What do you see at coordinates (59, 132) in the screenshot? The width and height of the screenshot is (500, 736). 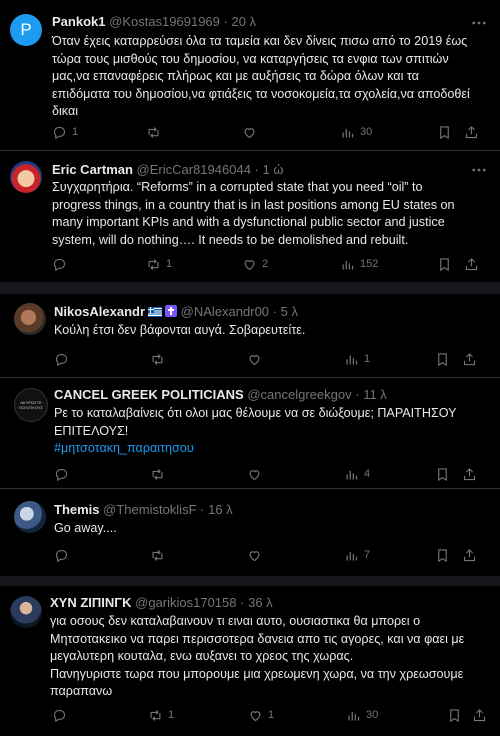 I see `reply-icon` at bounding box center [59, 132].